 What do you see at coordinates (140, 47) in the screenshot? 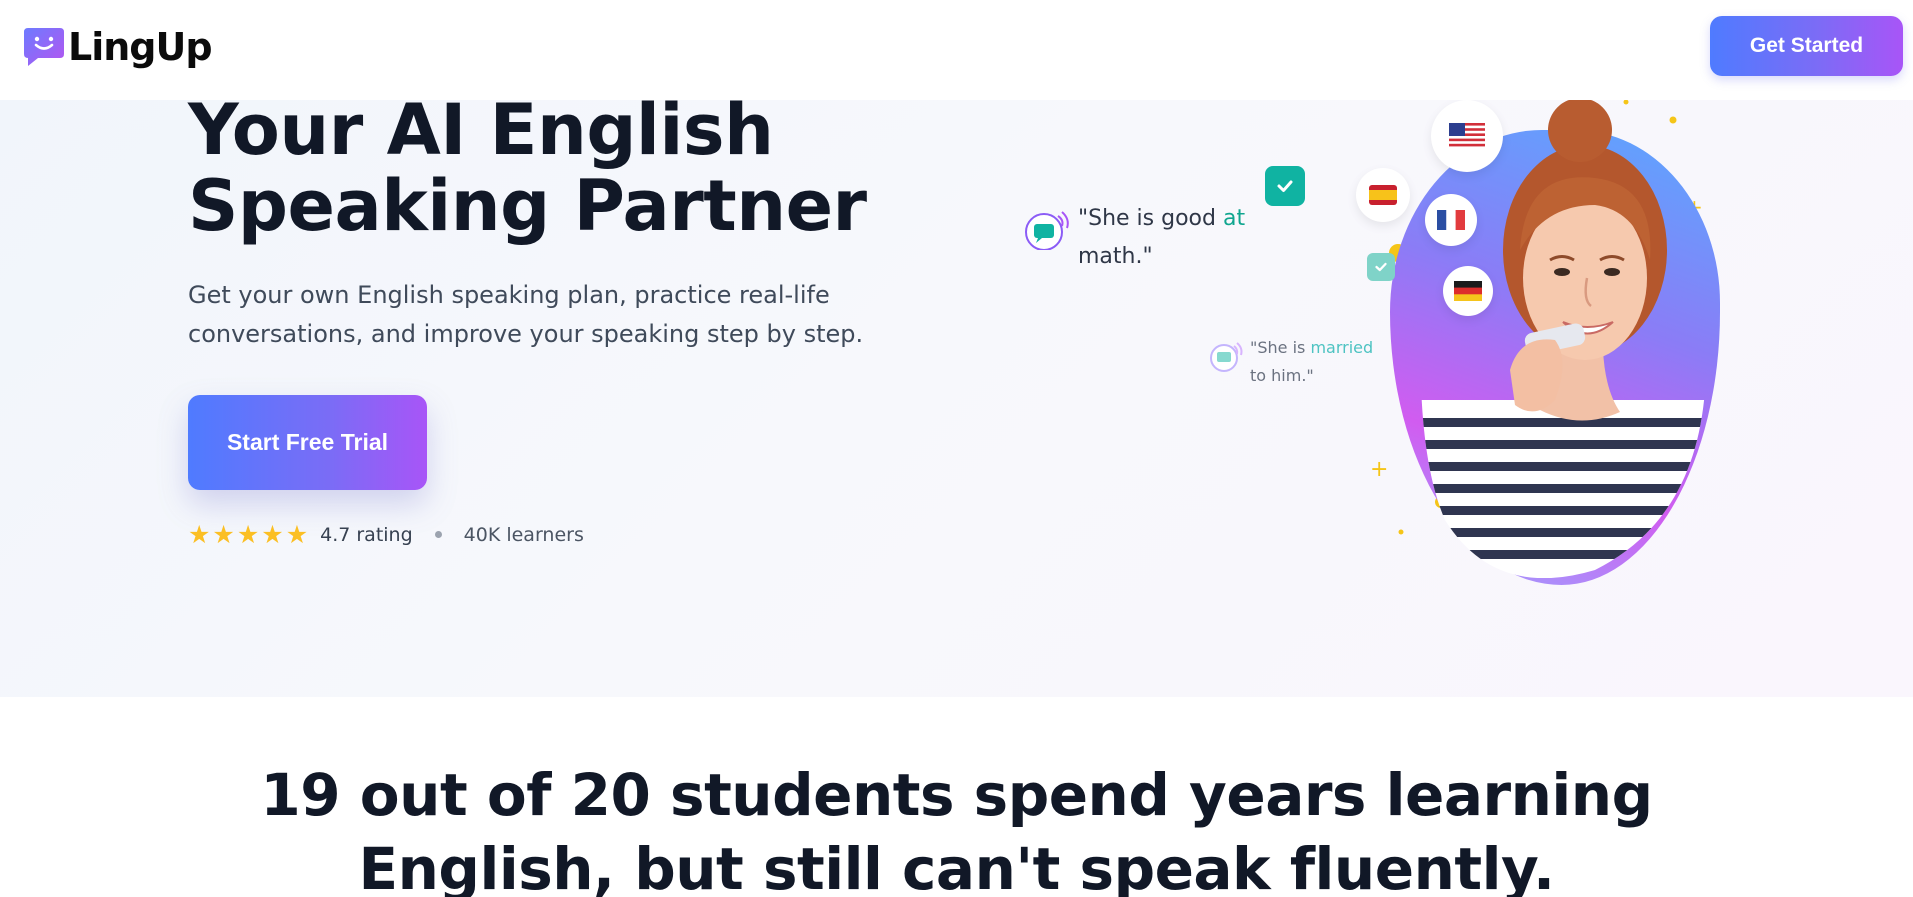
I see `brand-name: LingUp` at bounding box center [140, 47].